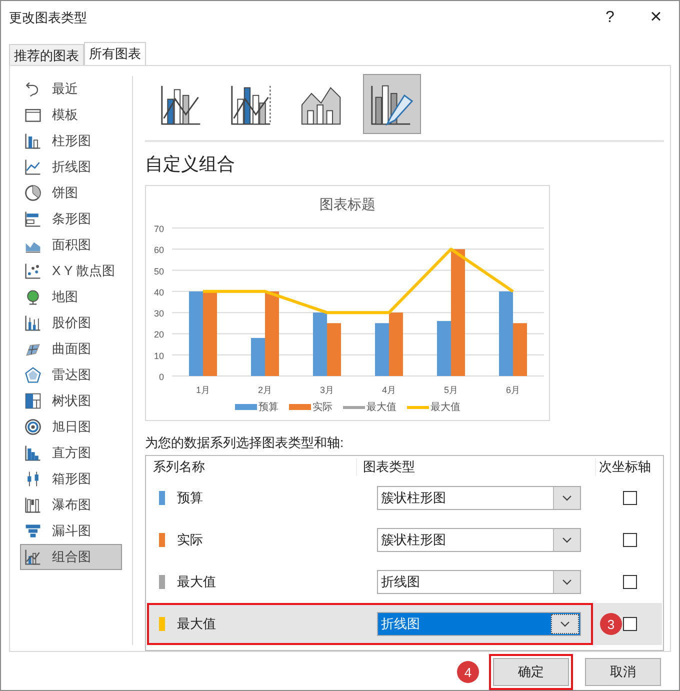 This screenshot has width=680, height=691. I want to click on help-button: ?, so click(610, 18).